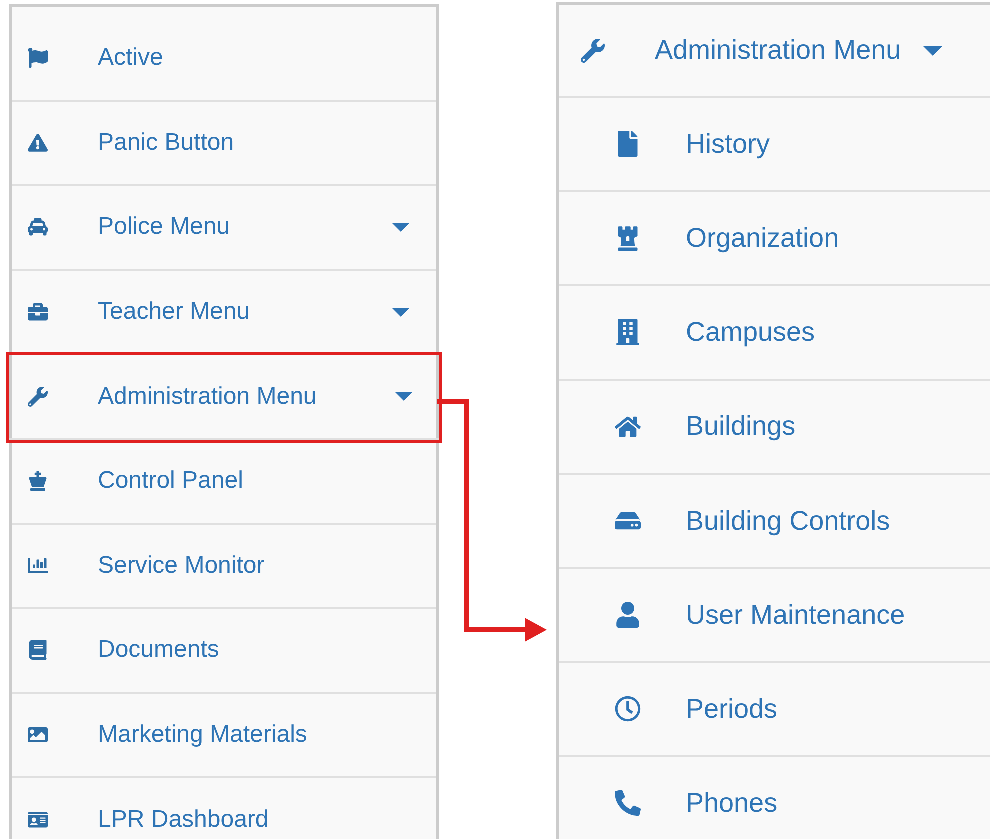 The image size is (990, 839). I want to click on bar-chart-icon, so click(38, 566).